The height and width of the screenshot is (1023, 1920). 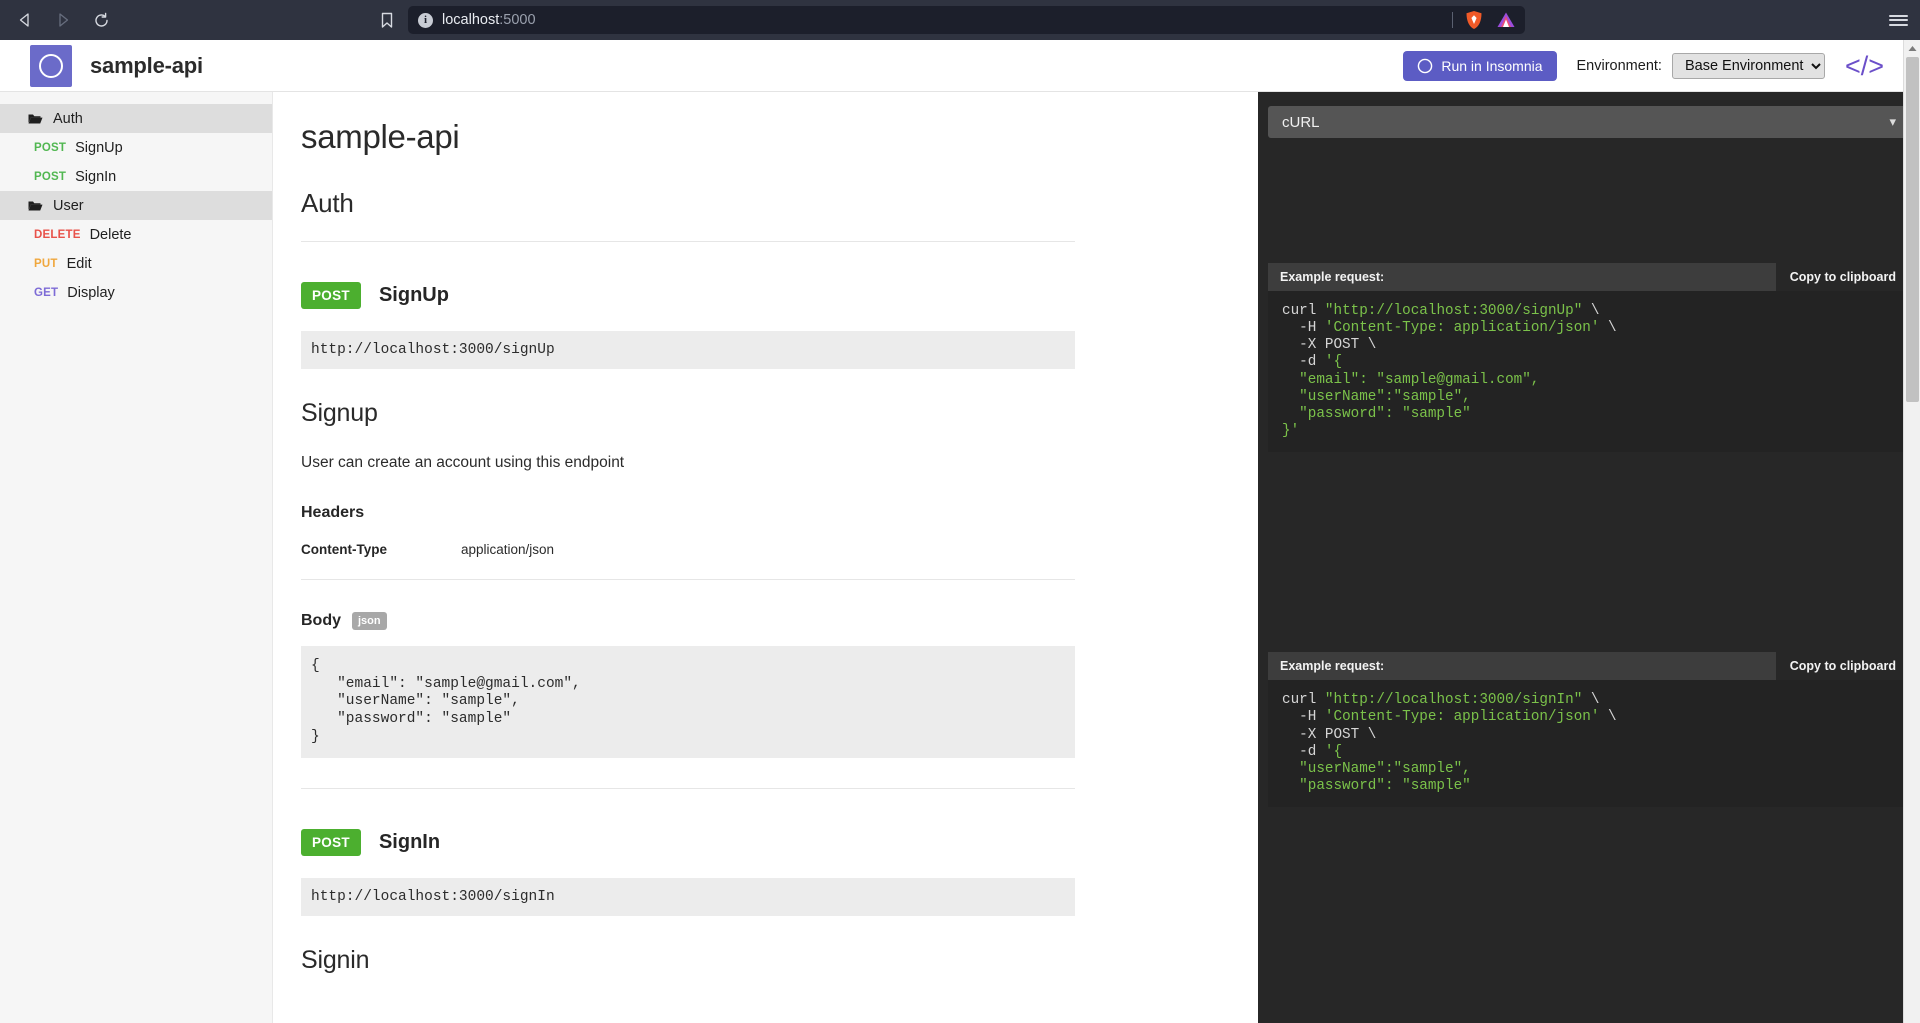 What do you see at coordinates (46, 292) in the screenshot?
I see `method-badge: GET` at bounding box center [46, 292].